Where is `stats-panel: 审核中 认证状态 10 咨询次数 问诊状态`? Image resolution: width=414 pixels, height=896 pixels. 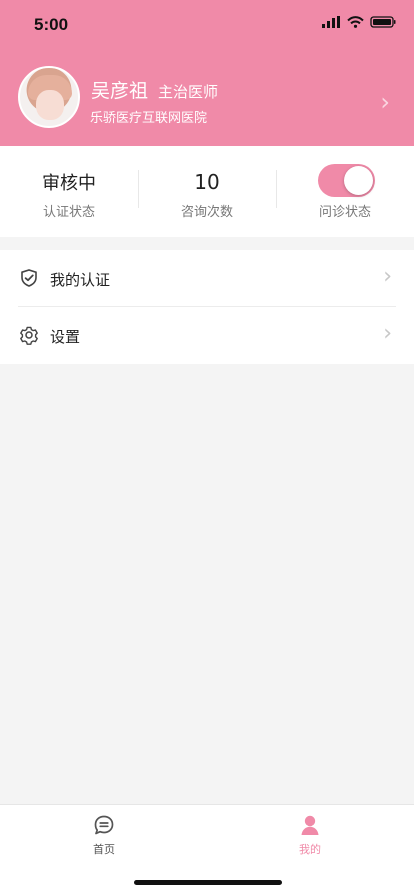
stats-panel: 审核中 认证状态 10 咨询次数 问诊状态 is located at coordinates (207, 191).